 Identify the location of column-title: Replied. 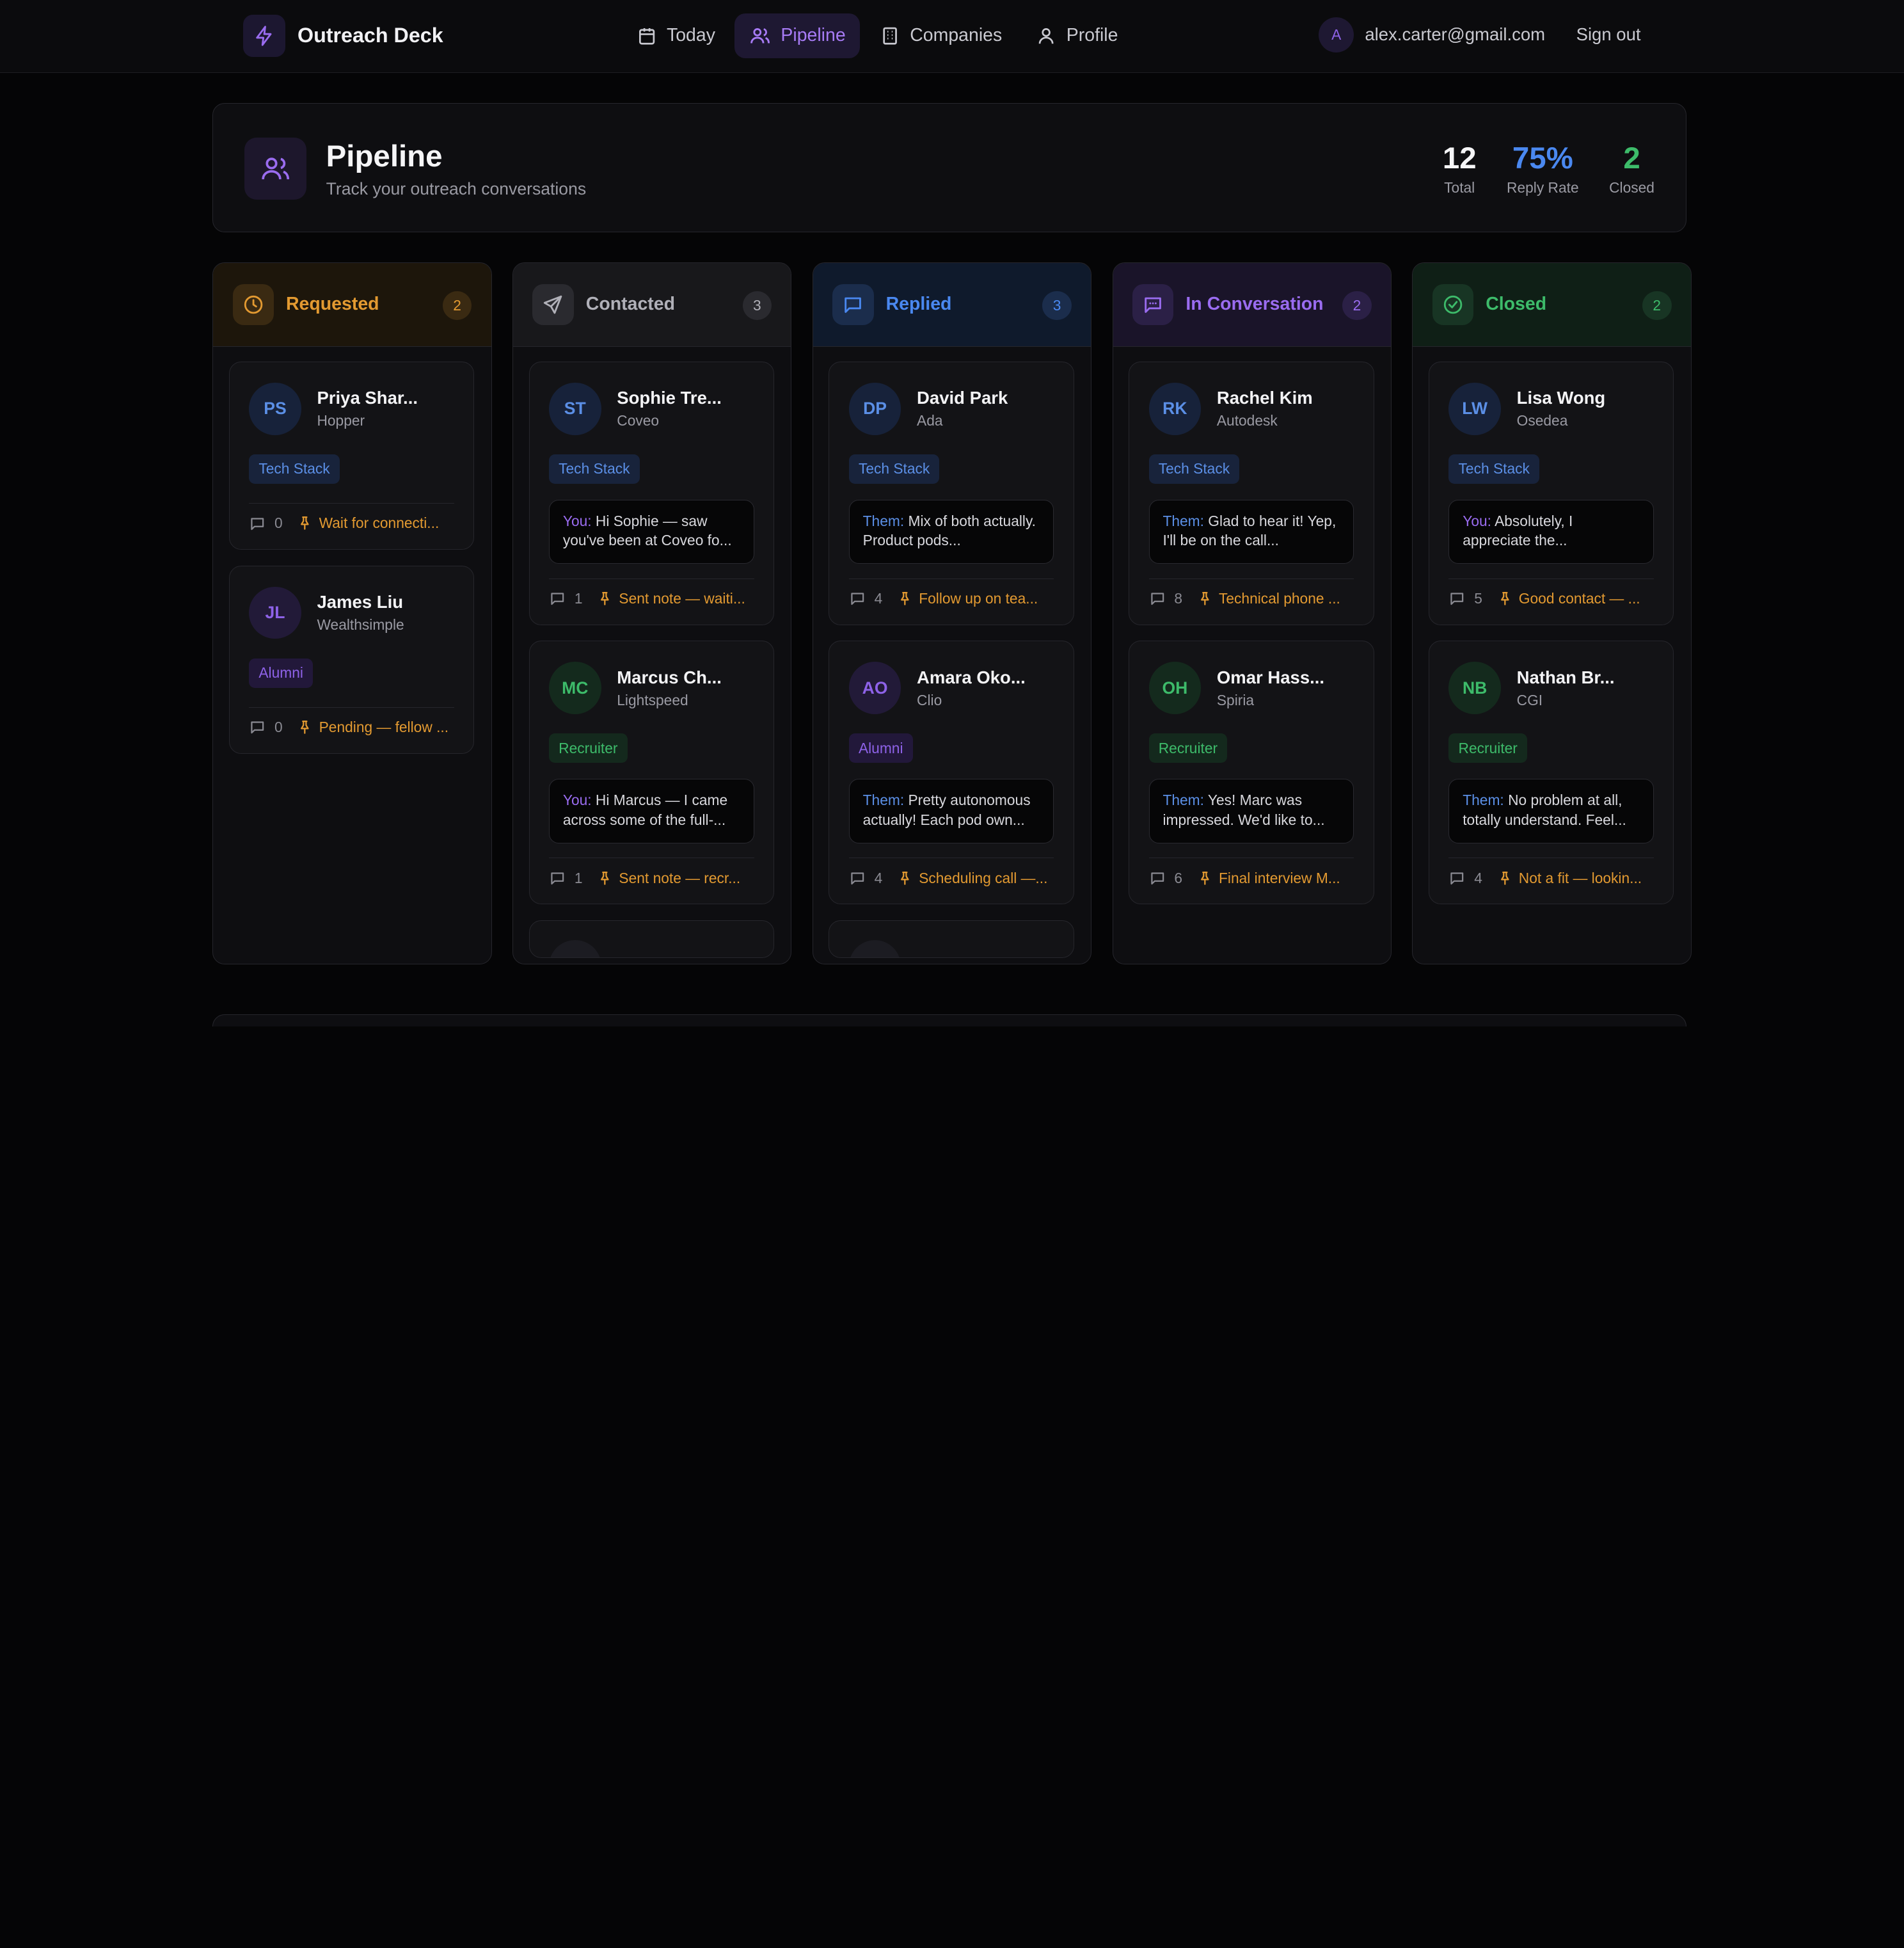
(918, 304).